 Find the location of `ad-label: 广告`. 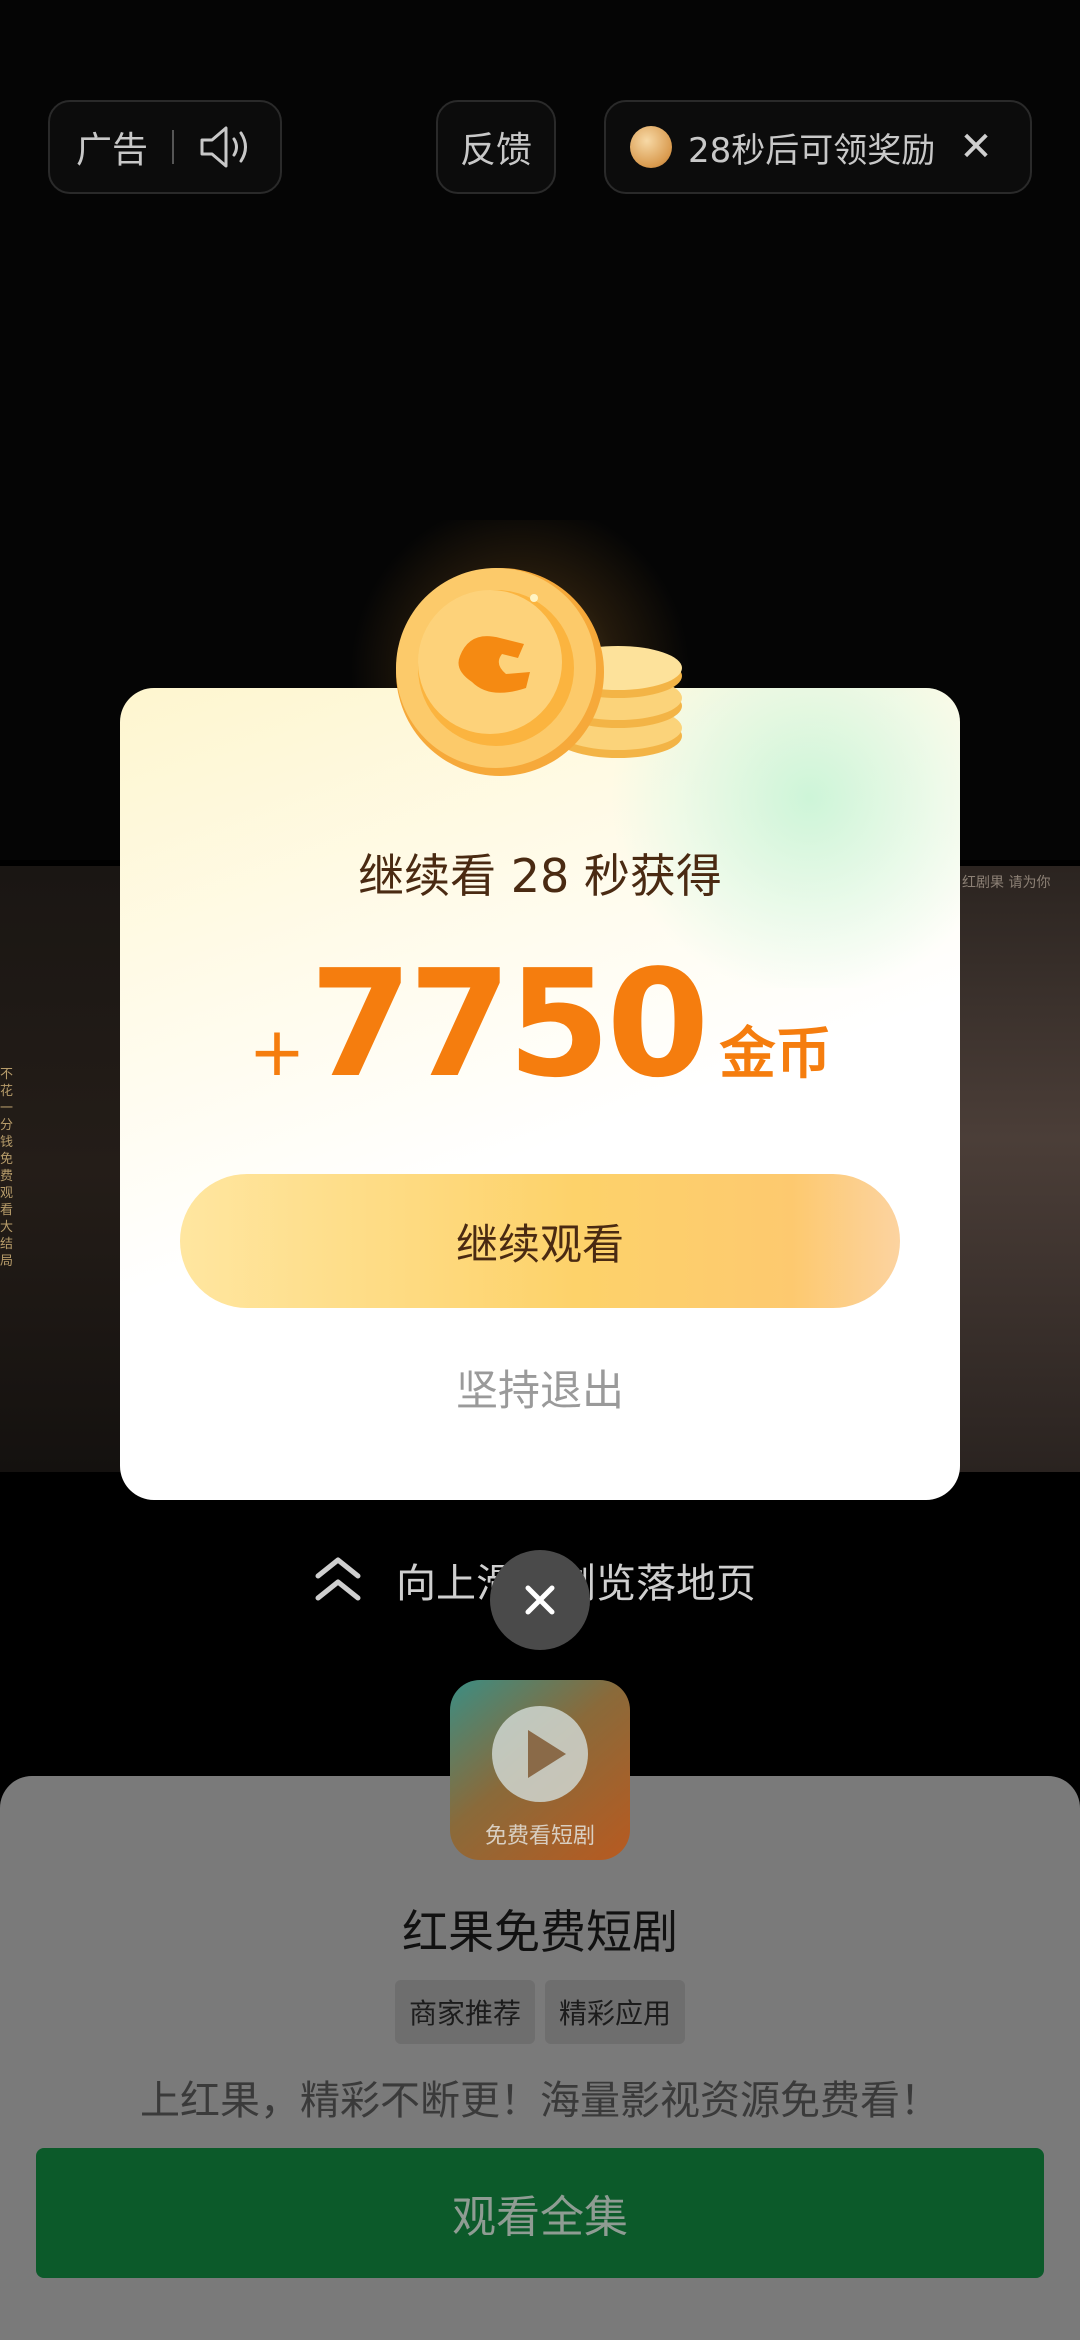

ad-label: 广告 is located at coordinates (112, 150).